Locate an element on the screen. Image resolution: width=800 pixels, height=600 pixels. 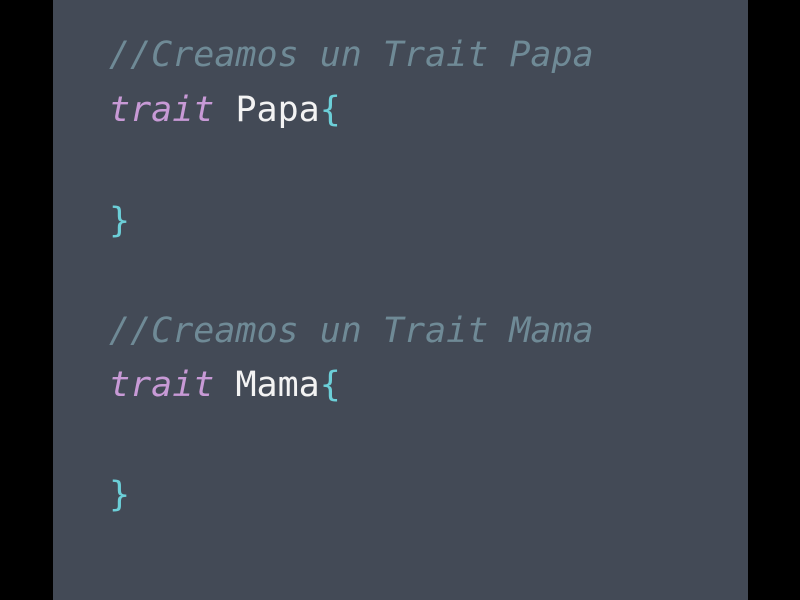
comment-text: //Creamos un Trait Mama is located at coordinates (351, 331).